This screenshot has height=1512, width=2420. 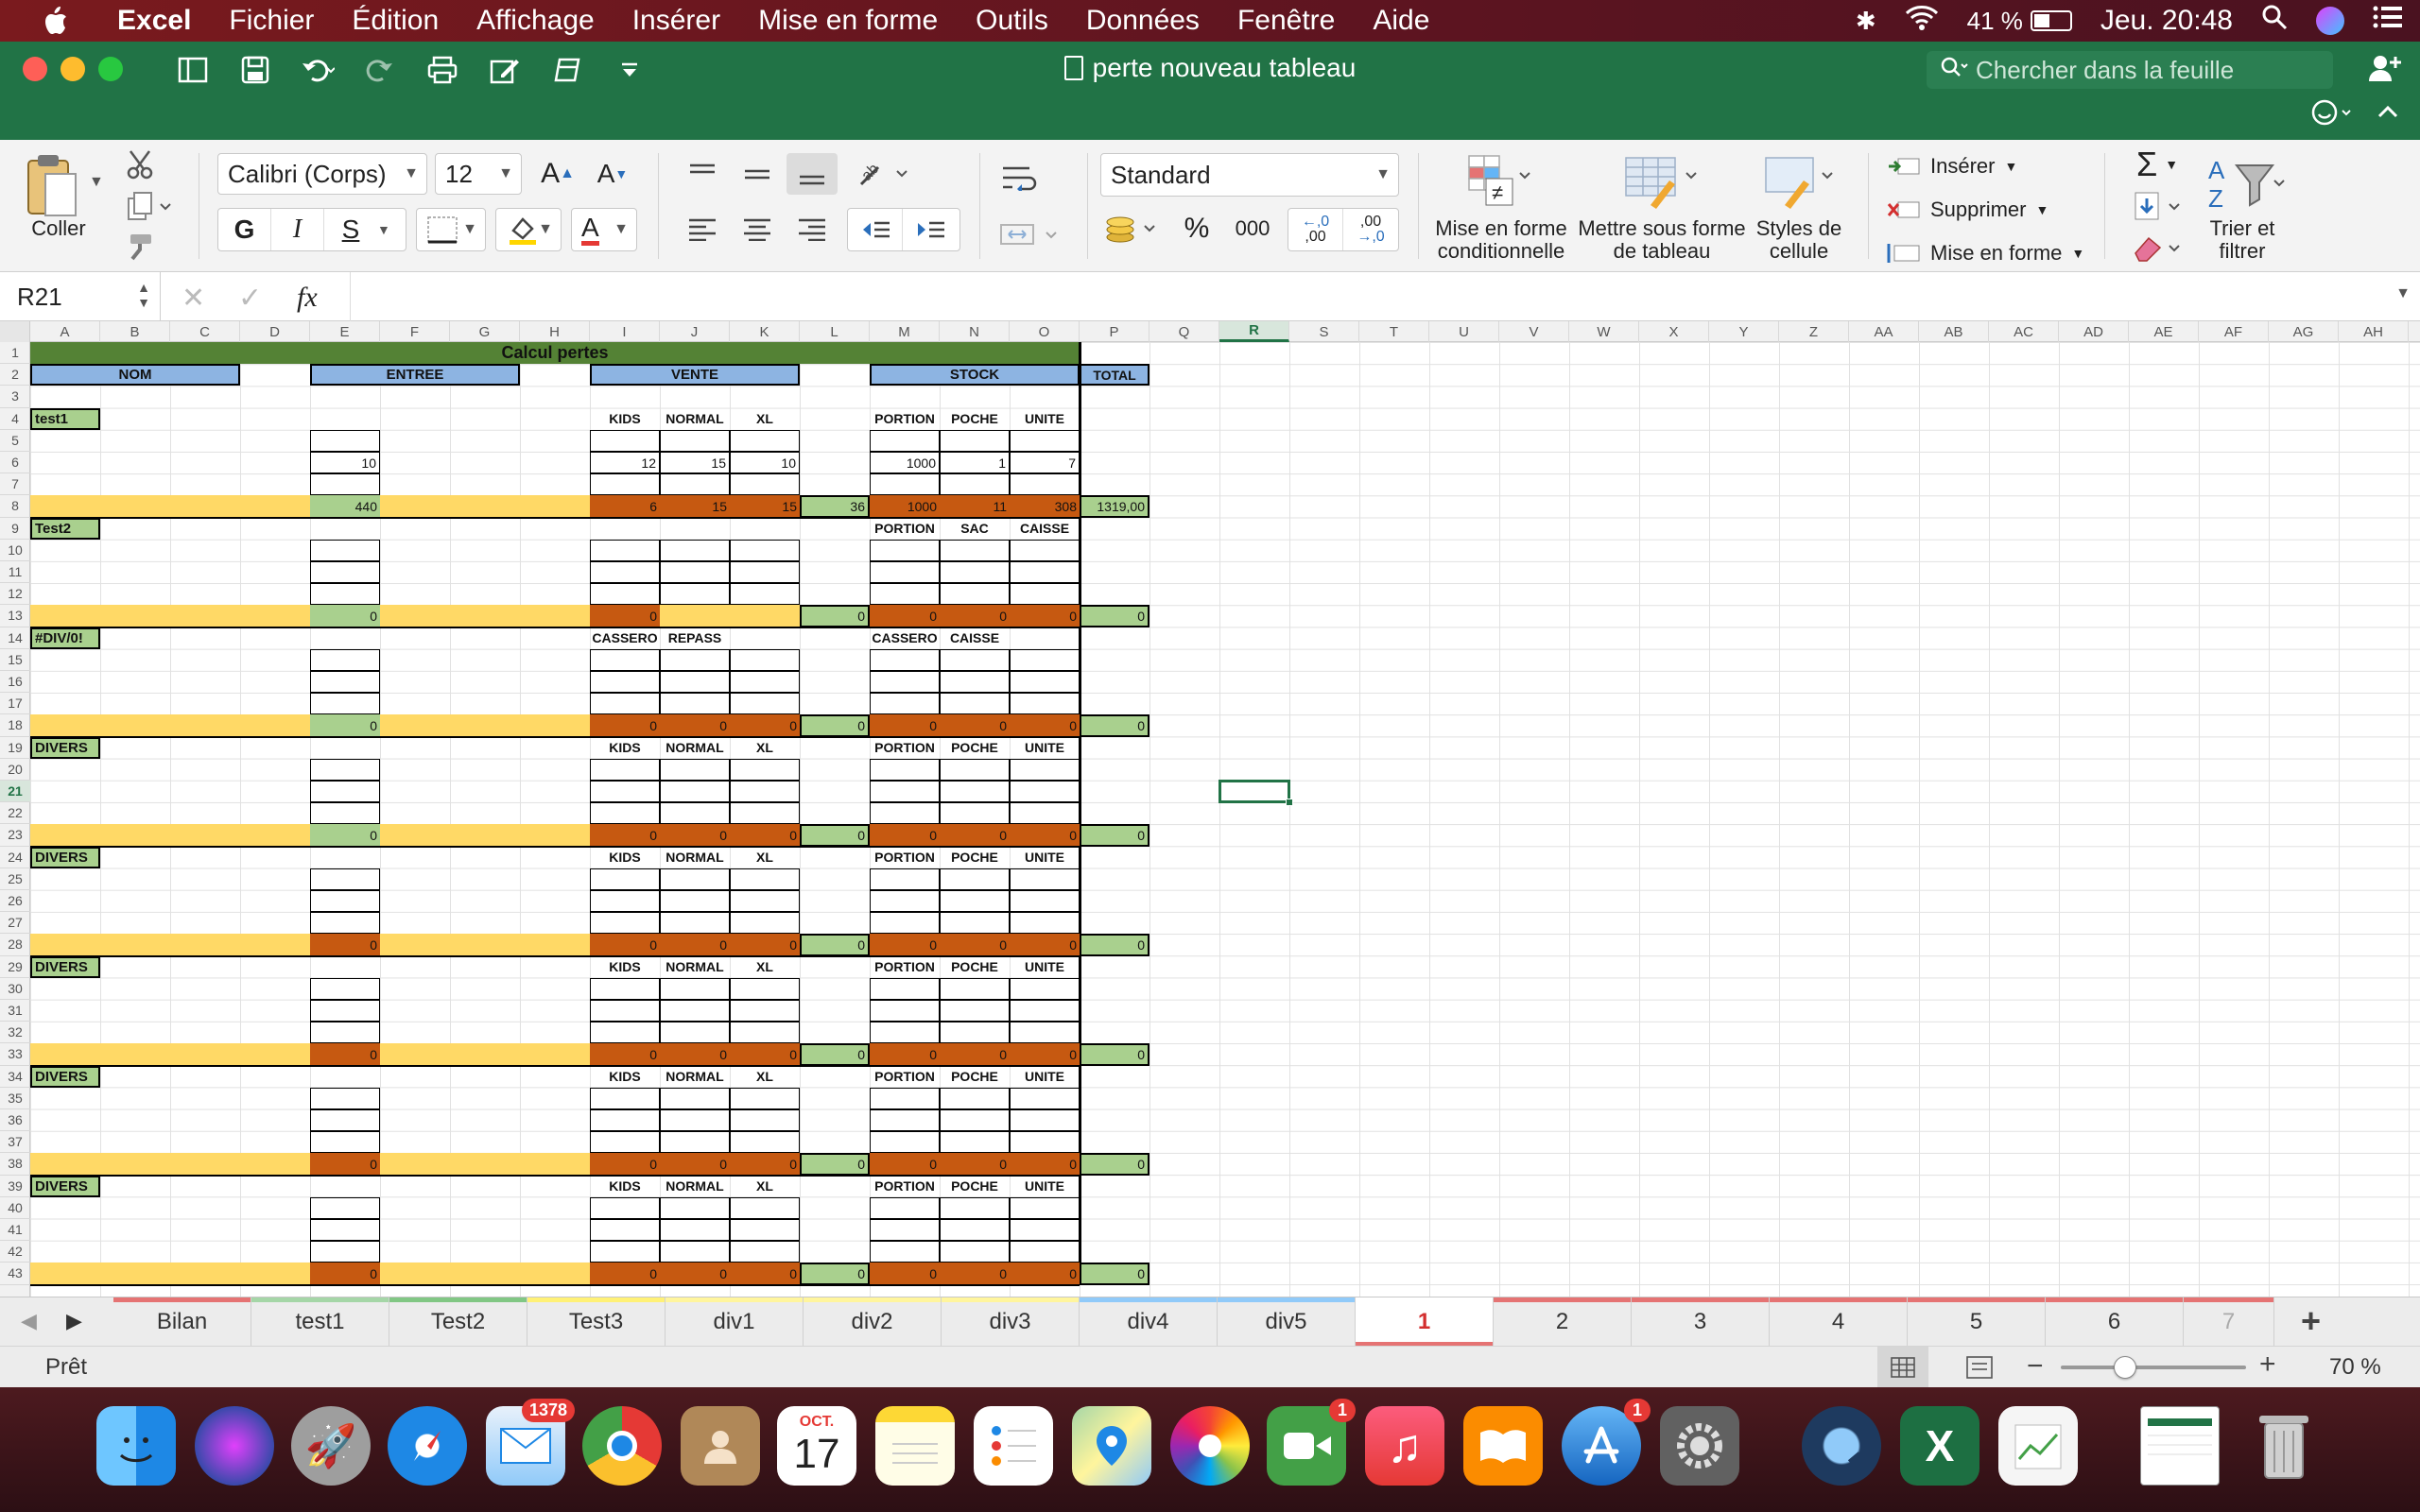 What do you see at coordinates (2157, 206) in the screenshot?
I see `fill-down-icon` at bounding box center [2157, 206].